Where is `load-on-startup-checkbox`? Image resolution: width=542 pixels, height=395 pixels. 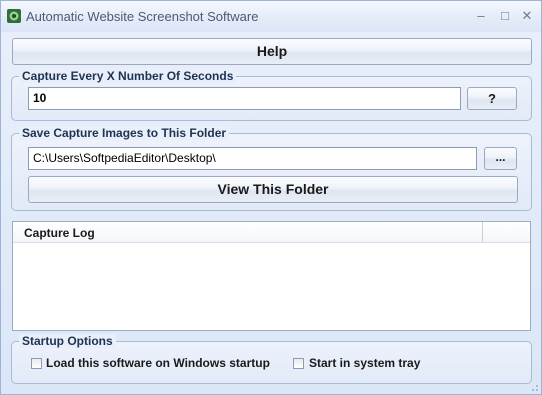
load-on-startup-checkbox is located at coordinates (36, 363).